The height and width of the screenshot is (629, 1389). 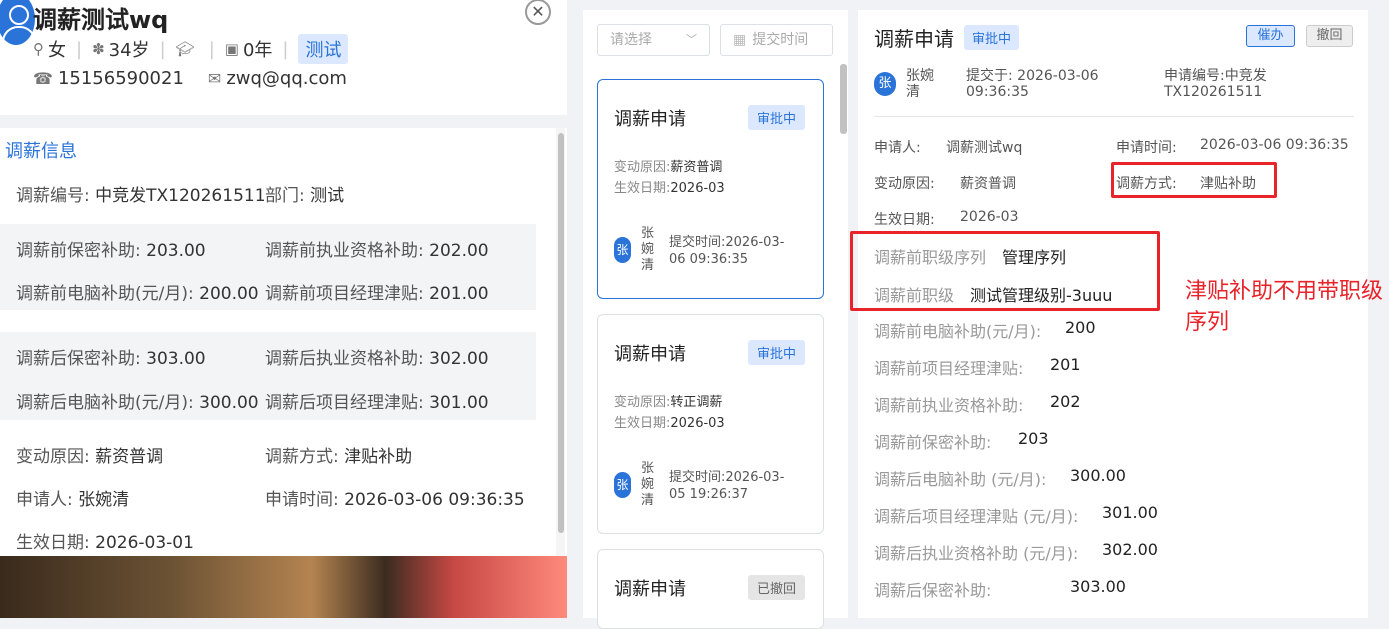 I want to click on phone: 15156590021, so click(x=120, y=78).